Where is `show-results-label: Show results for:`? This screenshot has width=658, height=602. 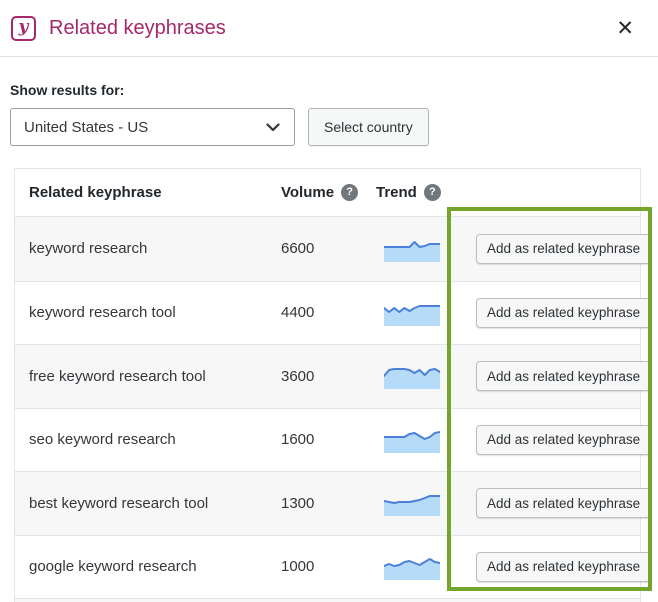
show-results-label: Show results for: is located at coordinates (67, 90).